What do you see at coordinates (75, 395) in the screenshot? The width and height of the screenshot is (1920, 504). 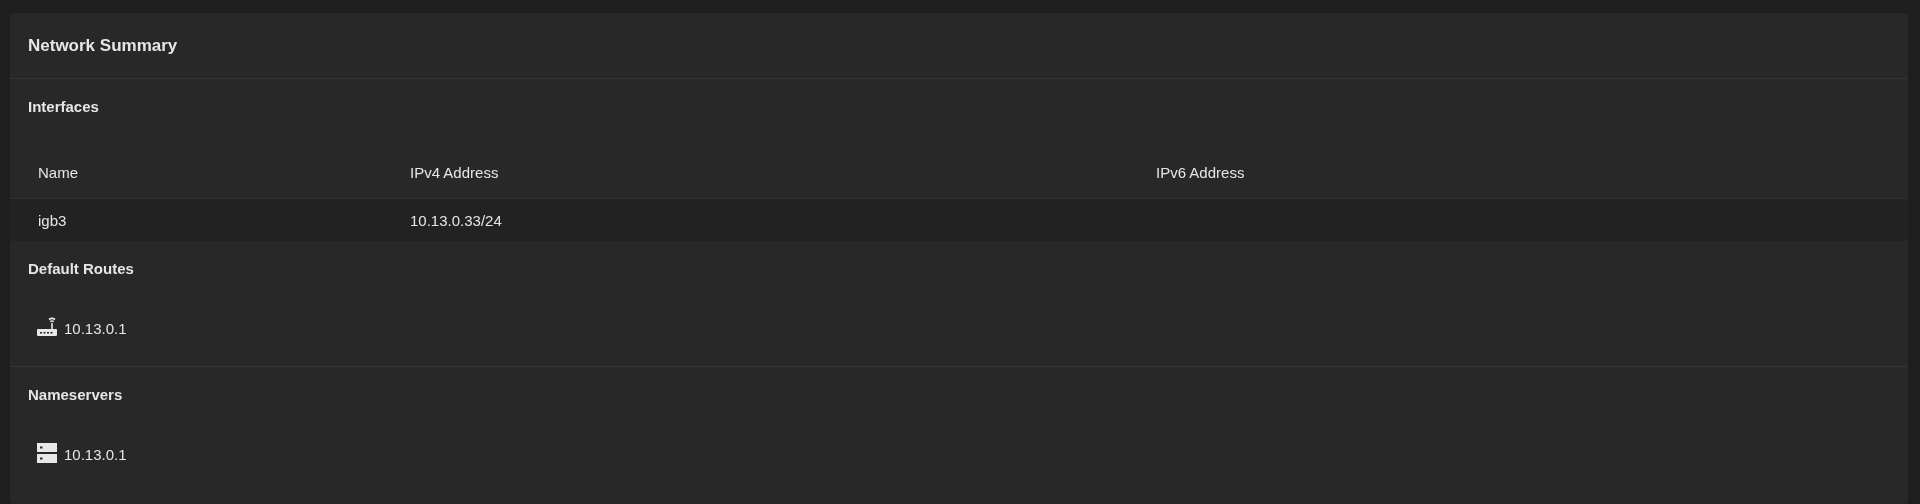 I see `section-title: Nameservers` at bounding box center [75, 395].